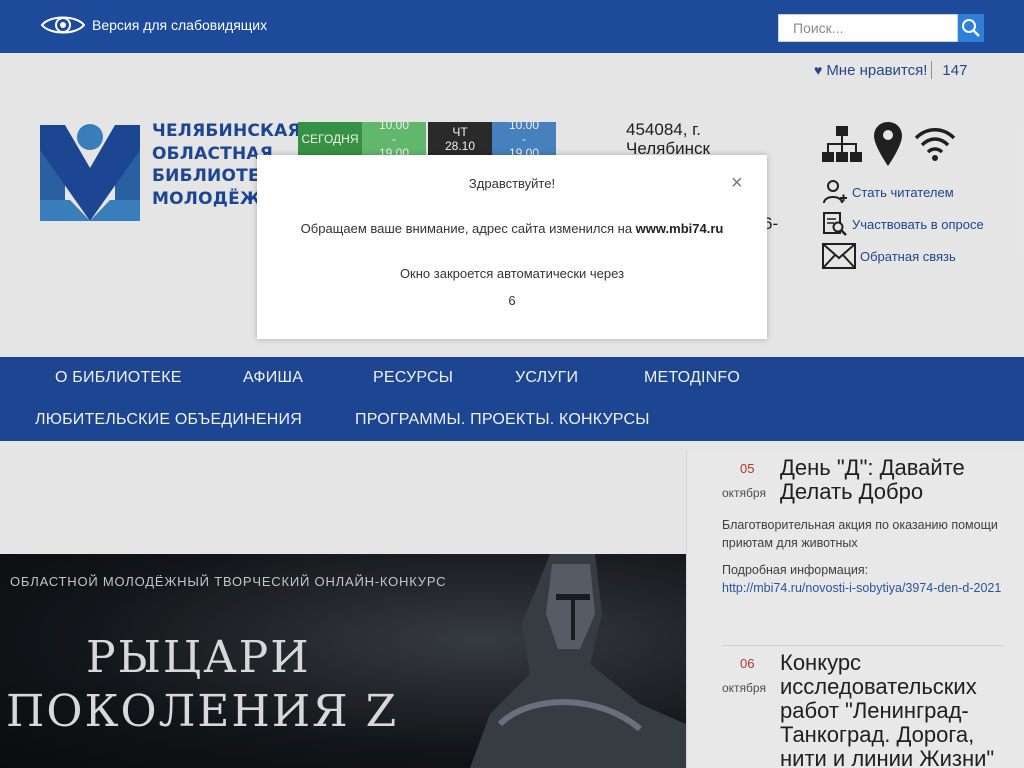 This screenshot has width=1024, height=768. Describe the element at coordinates (868, 28) in the screenshot. I see `search-input` at that location.